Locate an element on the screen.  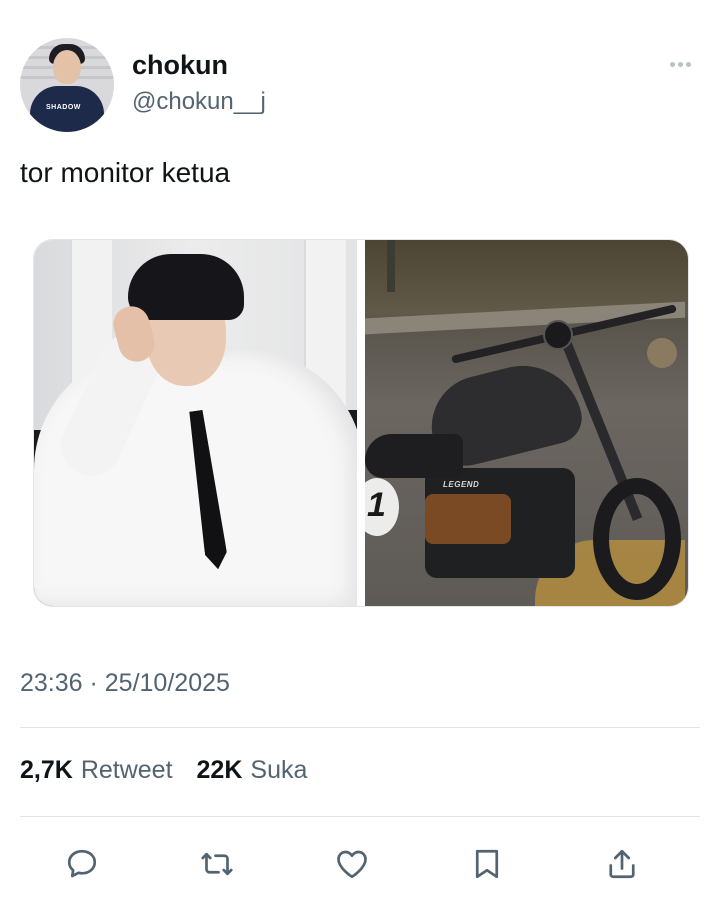
bookmark-icon is located at coordinates (487, 864).